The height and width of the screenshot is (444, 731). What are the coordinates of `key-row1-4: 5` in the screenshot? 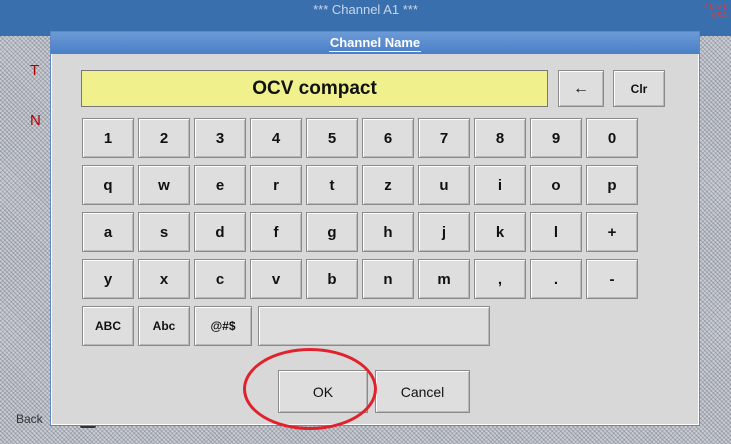 It's located at (332, 138).